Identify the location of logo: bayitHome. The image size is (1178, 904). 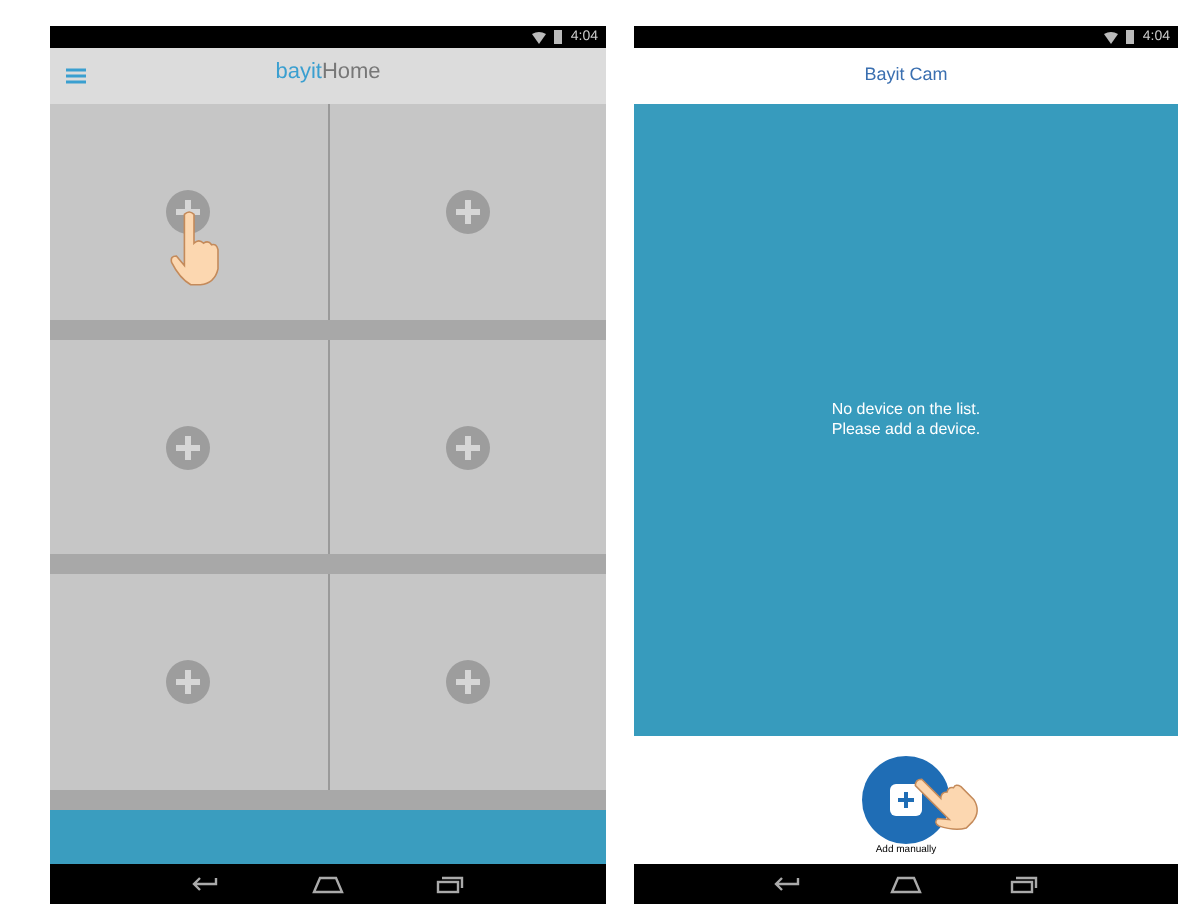
(328, 73).